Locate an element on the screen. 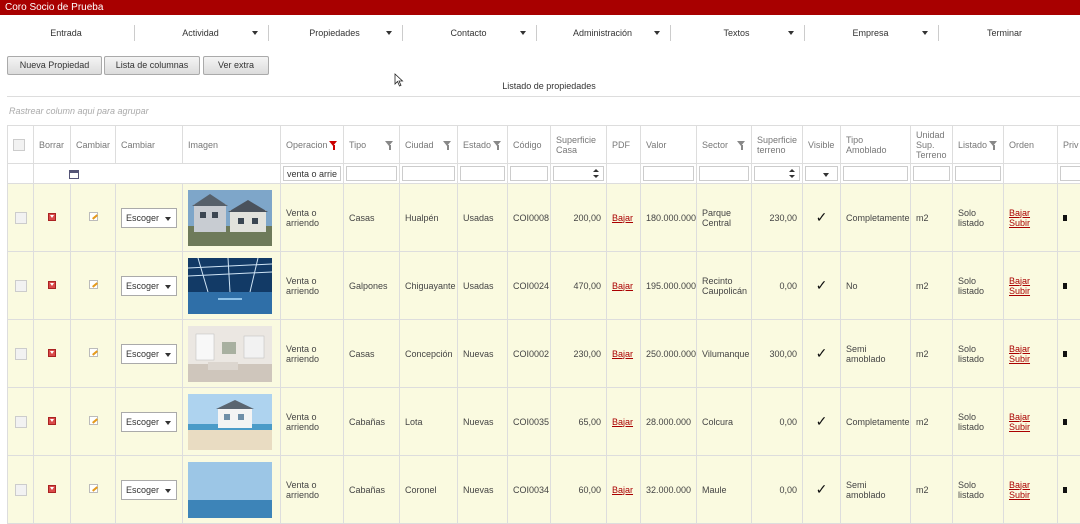  header-sector: Sector is located at coordinates (724, 145).